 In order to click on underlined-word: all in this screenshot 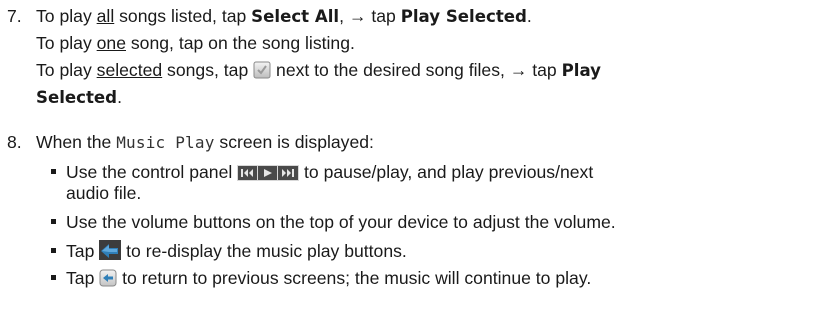, I will do `click(105, 16)`.